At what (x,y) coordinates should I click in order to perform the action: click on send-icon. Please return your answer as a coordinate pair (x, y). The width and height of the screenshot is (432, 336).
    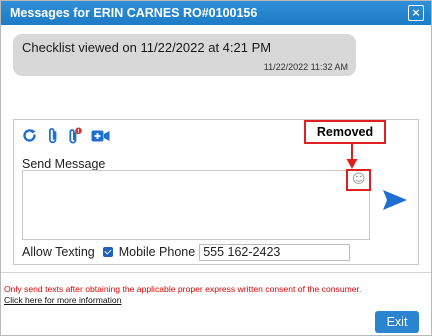
    Looking at the image, I should click on (395, 200).